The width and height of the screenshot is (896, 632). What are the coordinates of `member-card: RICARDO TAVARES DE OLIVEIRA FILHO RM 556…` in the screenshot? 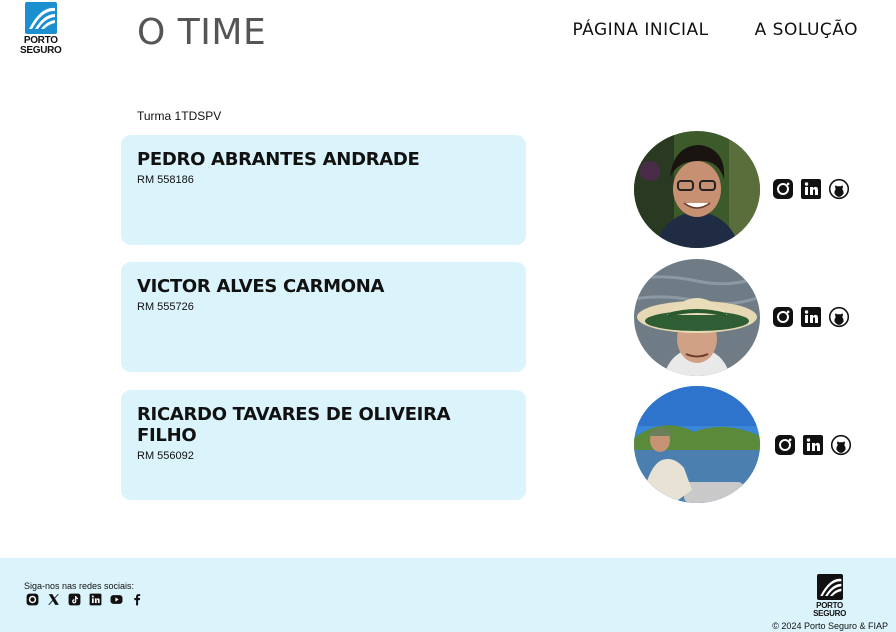 It's located at (323, 445).